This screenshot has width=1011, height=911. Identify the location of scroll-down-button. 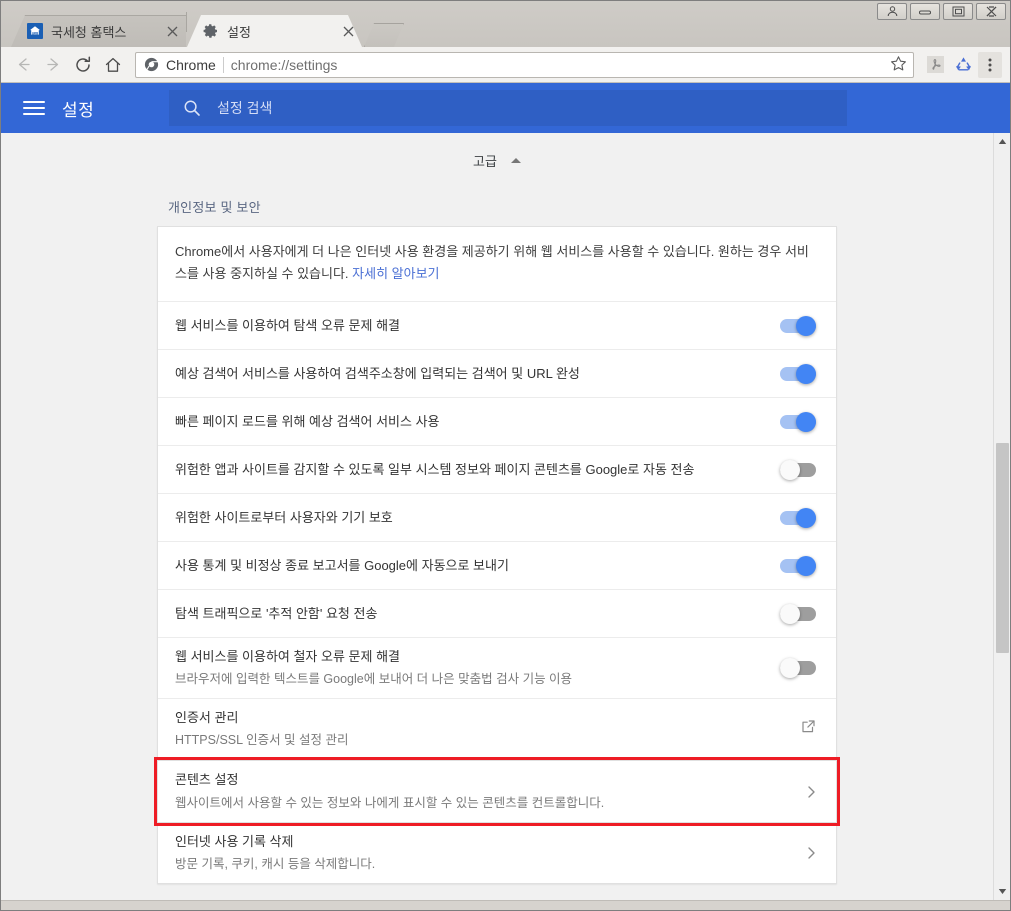
(1002, 891).